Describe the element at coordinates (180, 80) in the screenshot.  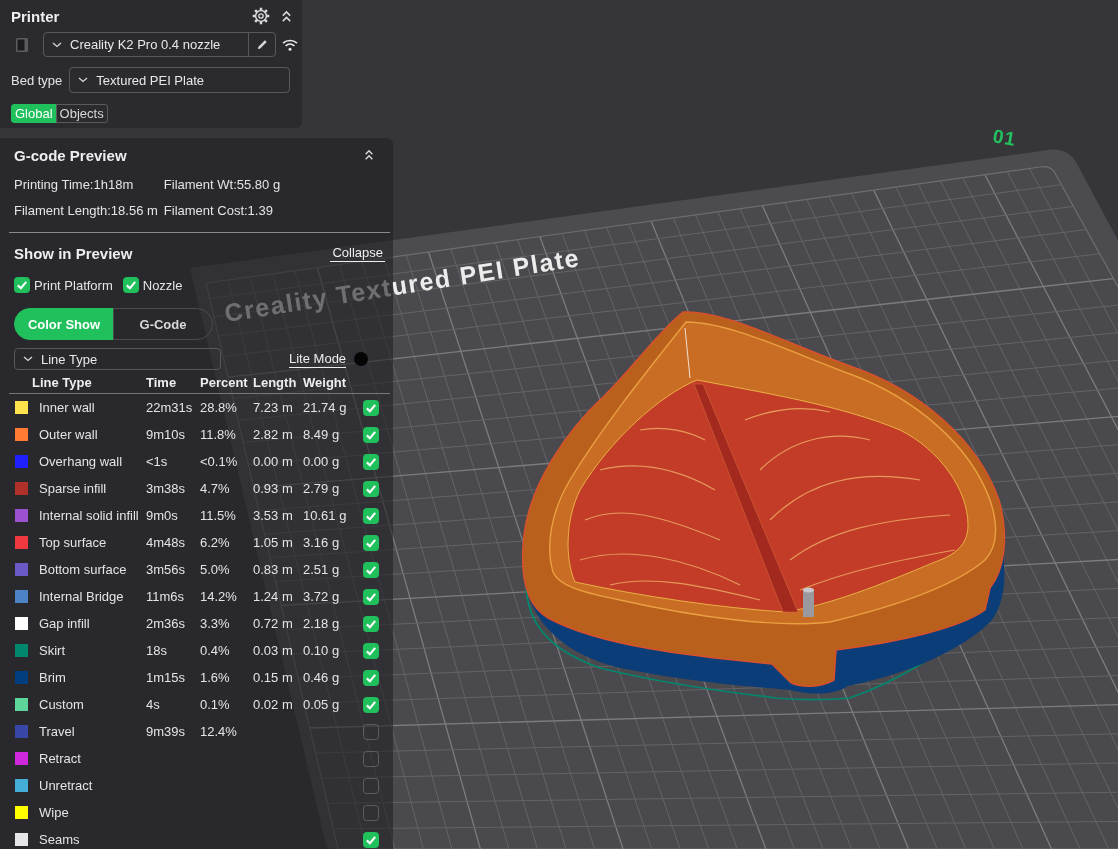
I see `bed-type-select: Textured PEI Plate` at that location.